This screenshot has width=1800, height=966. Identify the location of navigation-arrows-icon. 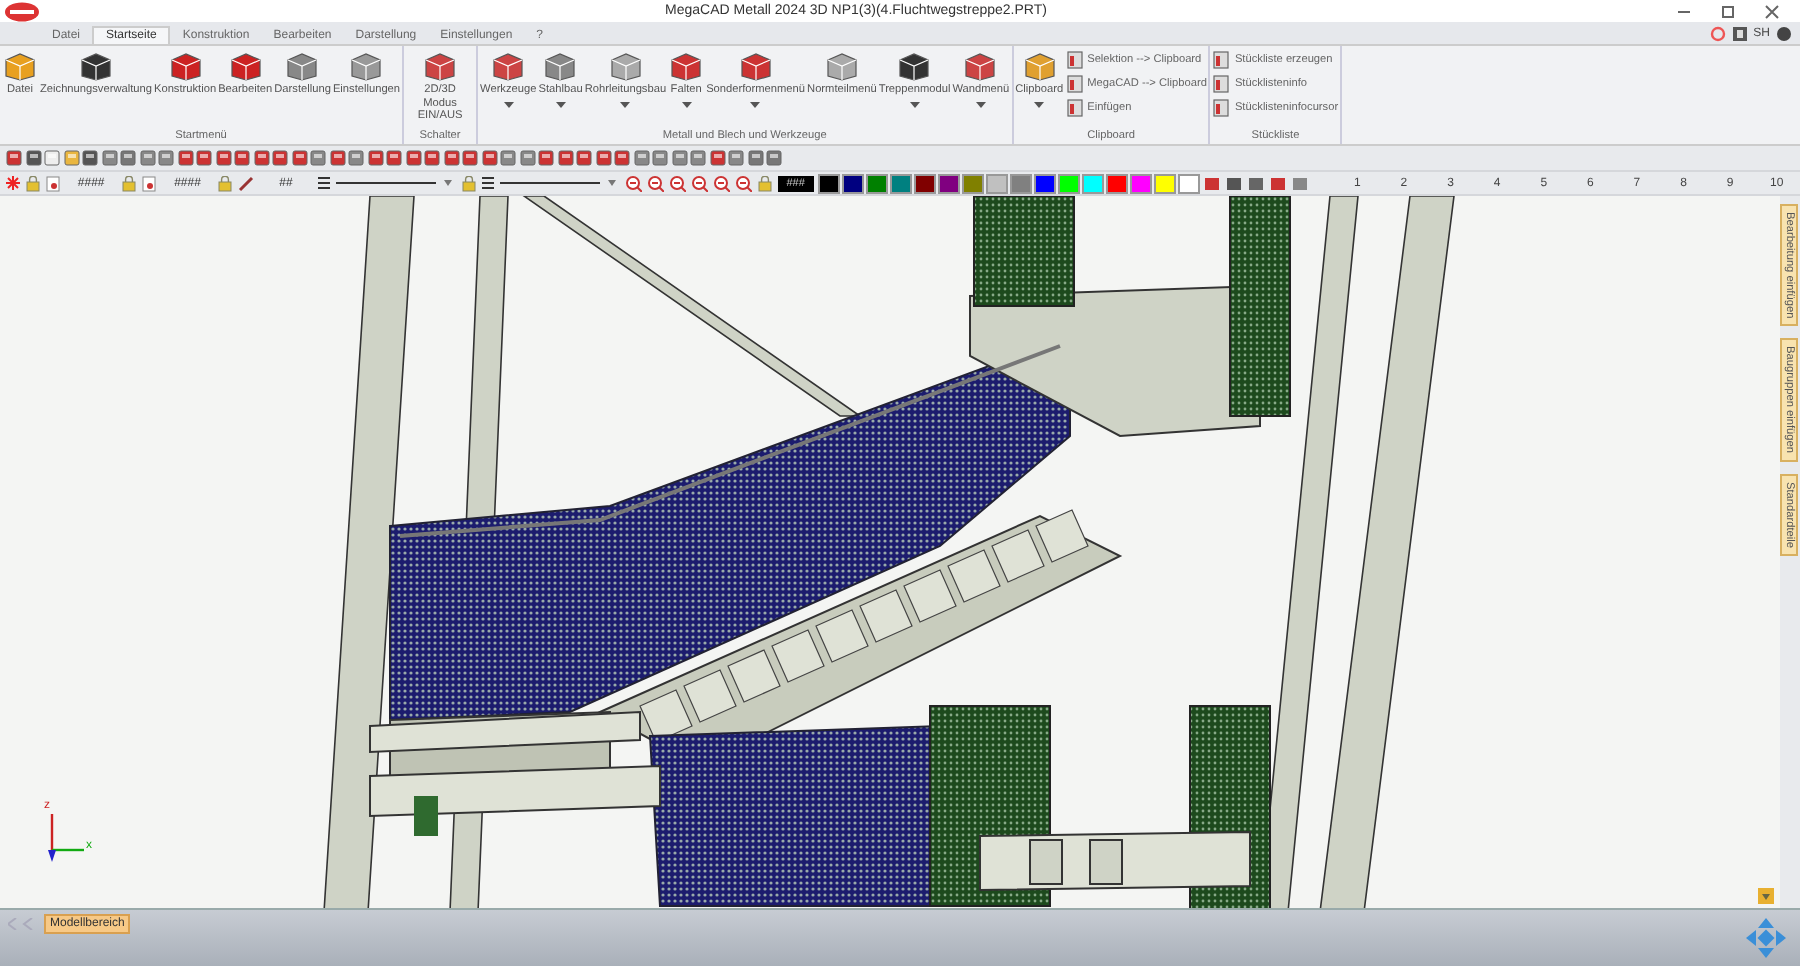
(1766, 938).